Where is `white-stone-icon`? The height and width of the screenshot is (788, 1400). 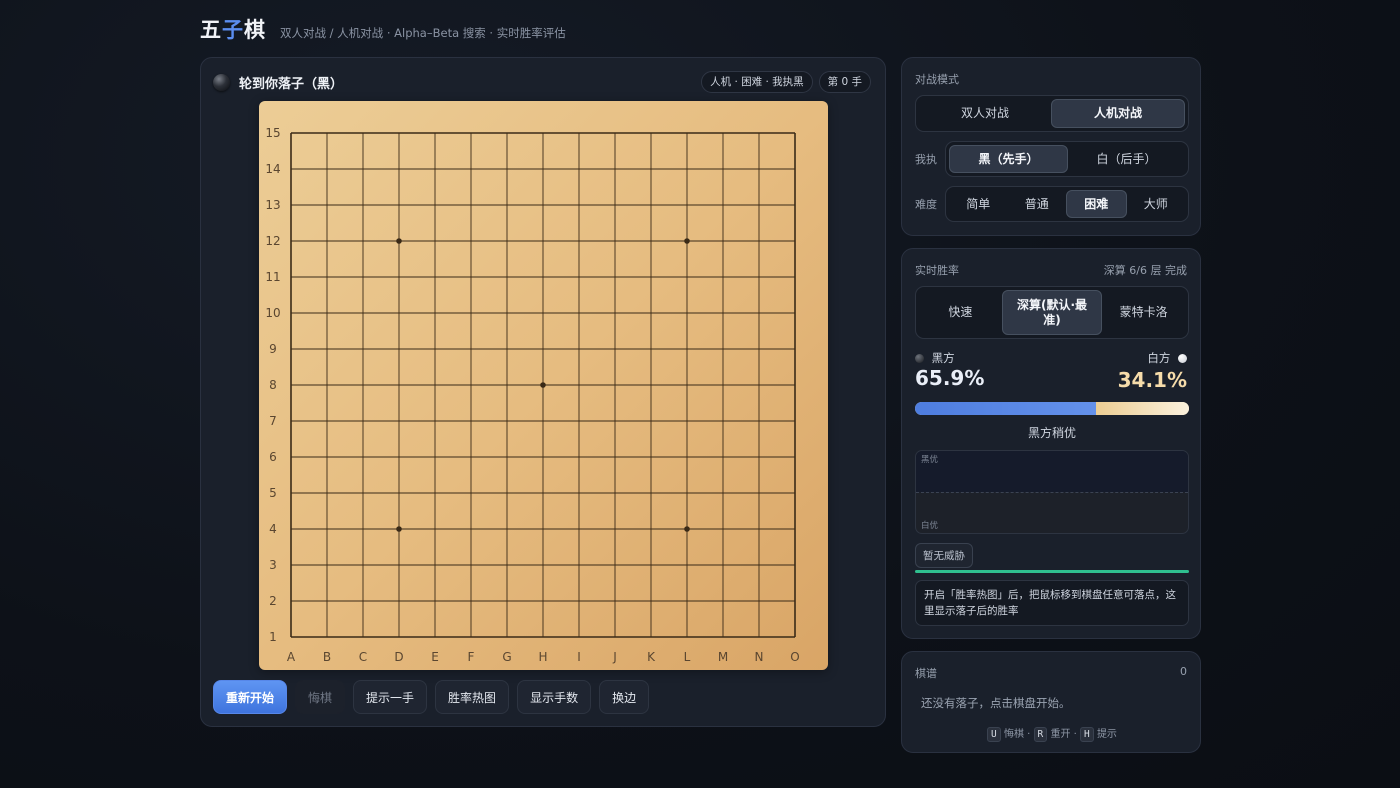 white-stone-icon is located at coordinates (1182, 358).